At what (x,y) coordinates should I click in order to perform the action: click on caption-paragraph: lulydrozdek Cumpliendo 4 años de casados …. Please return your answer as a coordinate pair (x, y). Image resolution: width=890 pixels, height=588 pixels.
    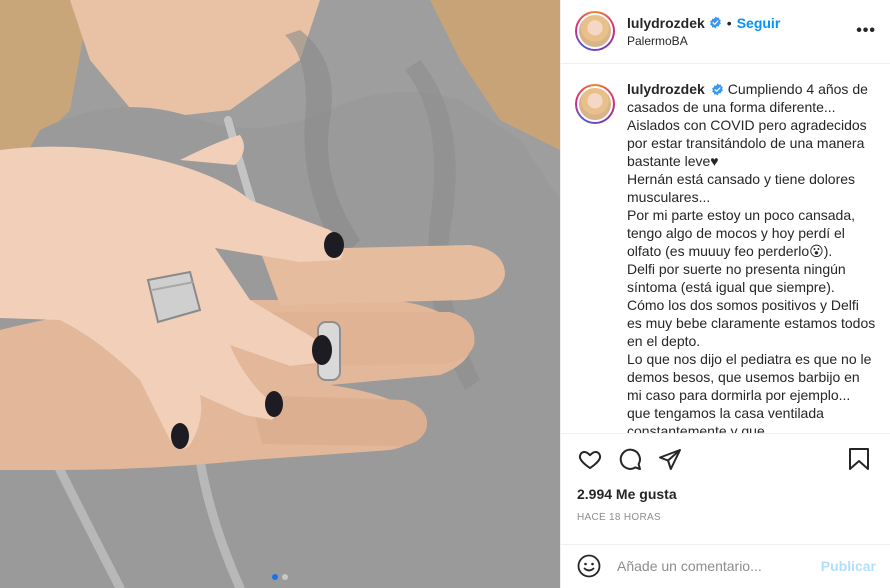
    Looking at the image, I should click on (752, 125).